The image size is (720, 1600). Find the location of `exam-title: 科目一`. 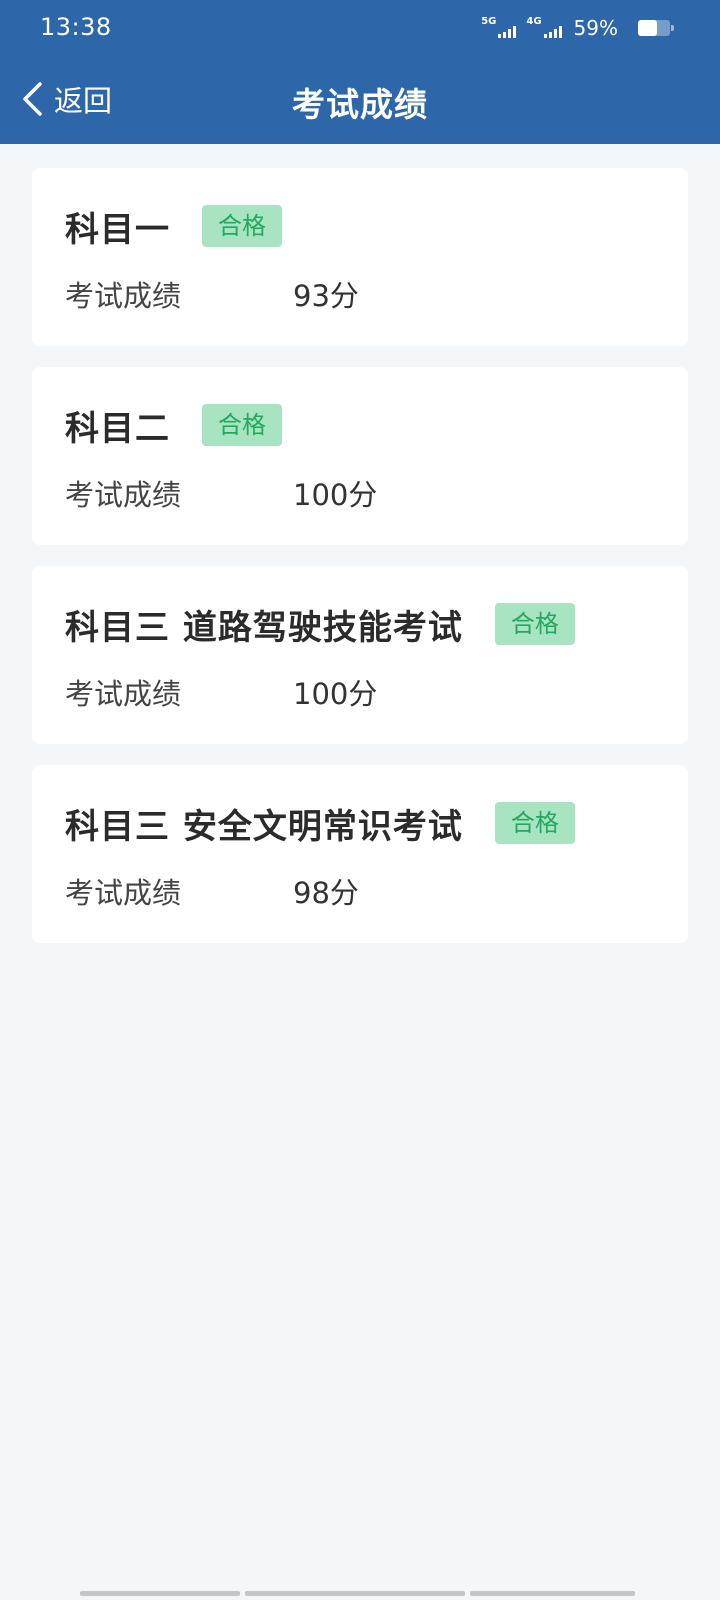

exam-title: 科目一 is located at coordinates (117, 229).